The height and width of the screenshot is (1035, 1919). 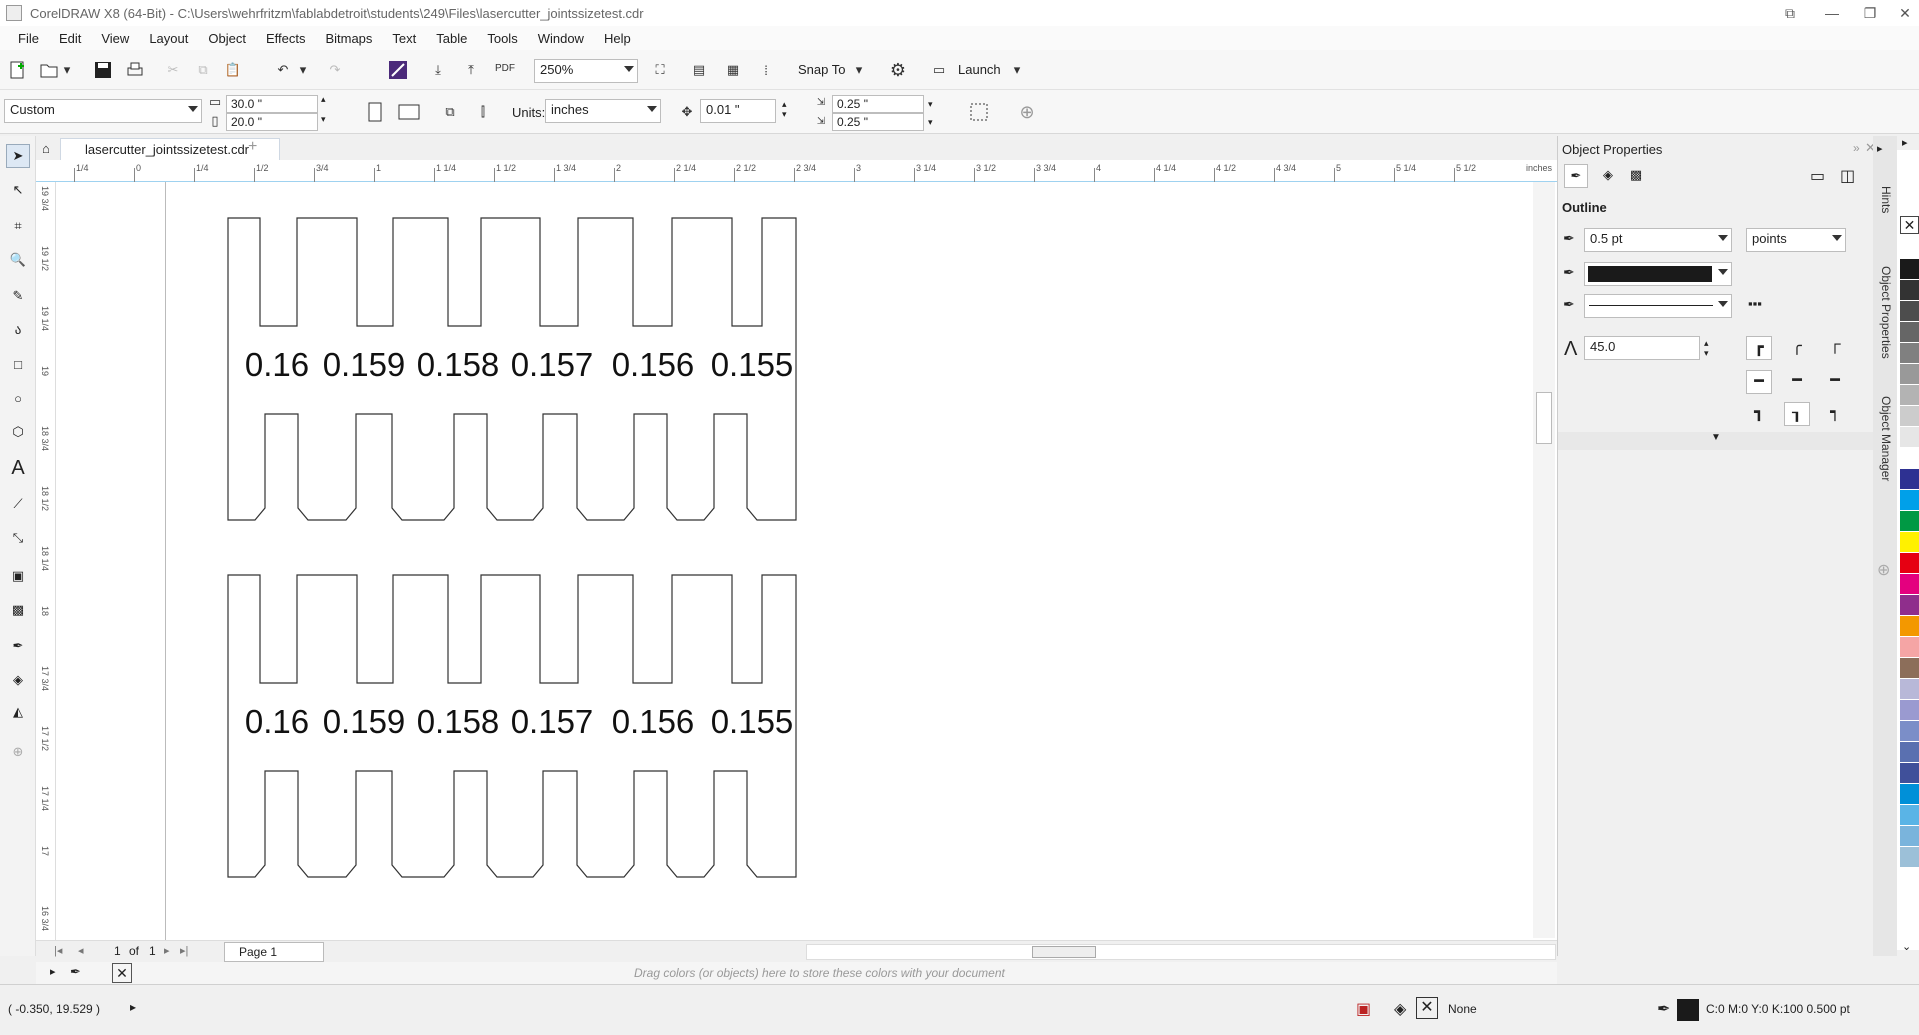 What do you see at coordinates (348, 38) in the screenshot?
I see `menu-bitmaps: Bitmaps` at bounding box center [348, 38].